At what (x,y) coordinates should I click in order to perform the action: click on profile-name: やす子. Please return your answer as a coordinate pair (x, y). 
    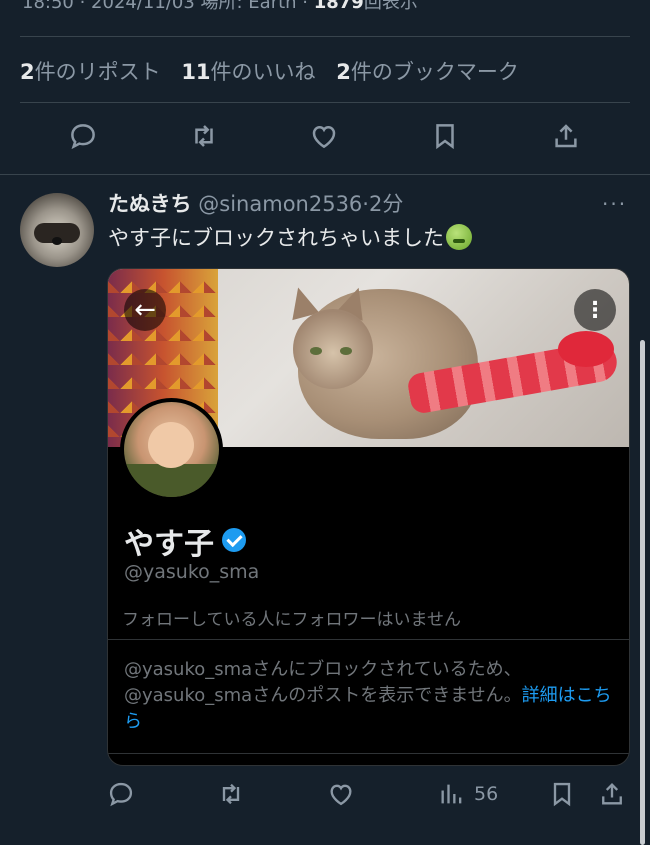
    Looking at the image, I should click on (185, 541).